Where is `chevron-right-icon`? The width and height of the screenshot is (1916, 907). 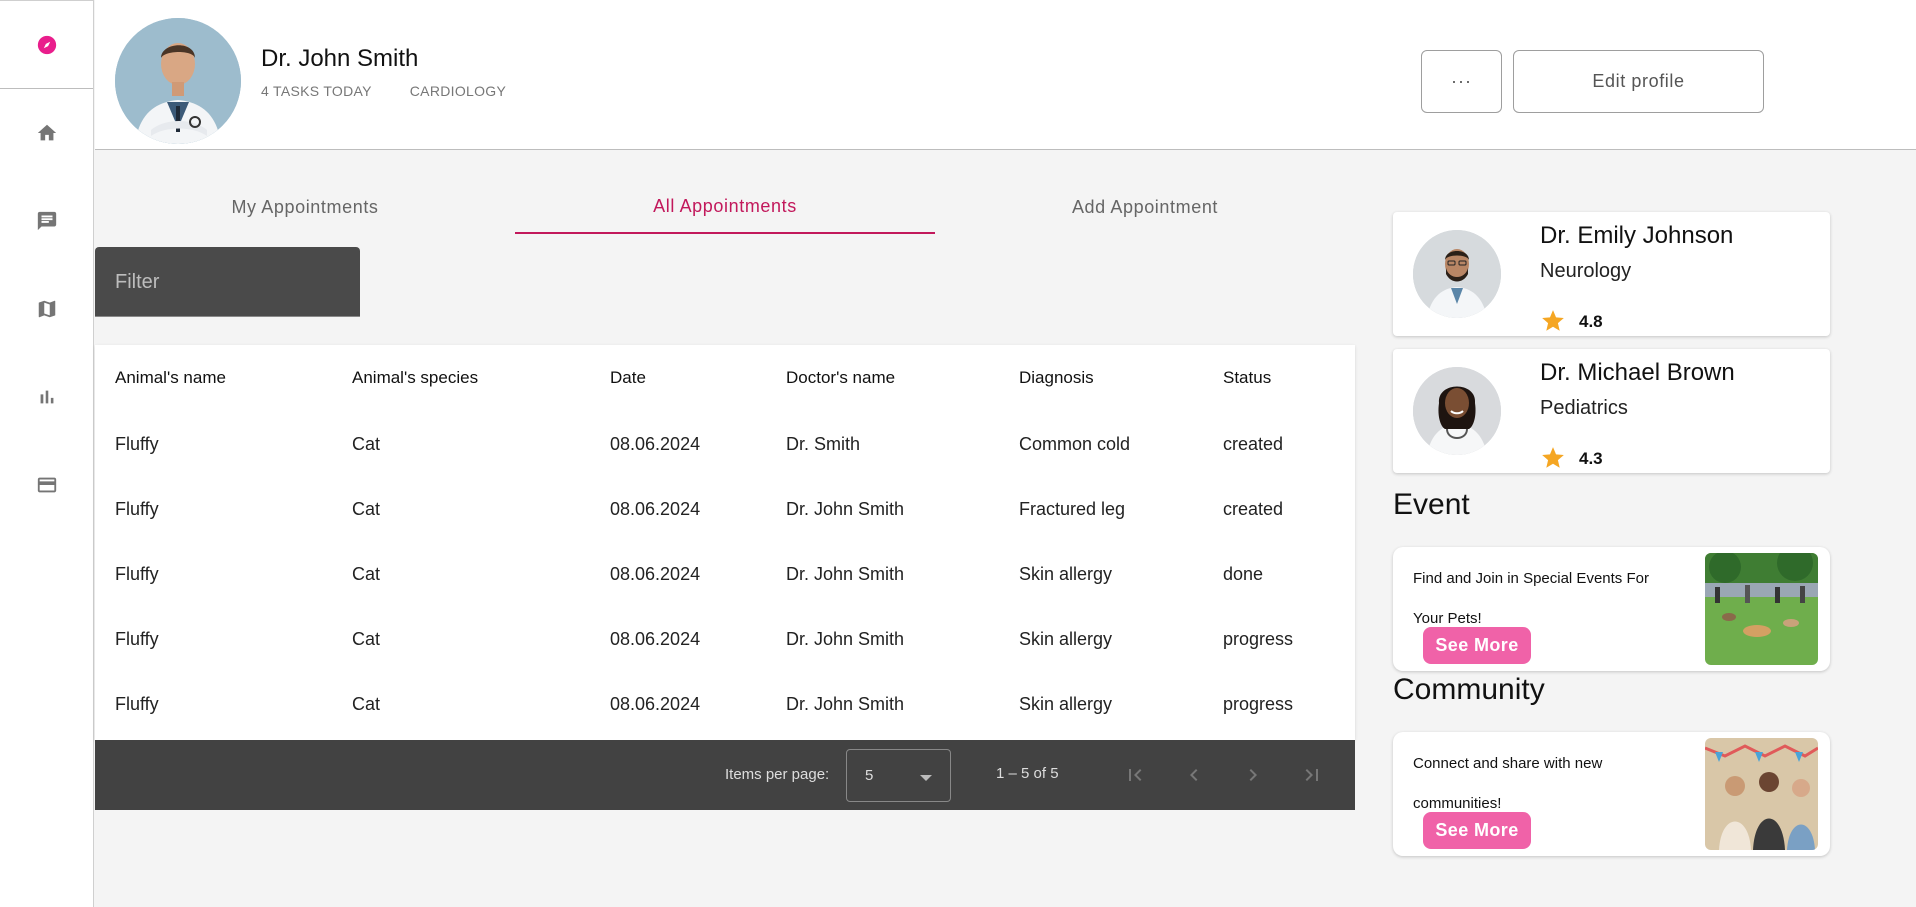 chevron-right-icon is located at coordinates (1253, 775).